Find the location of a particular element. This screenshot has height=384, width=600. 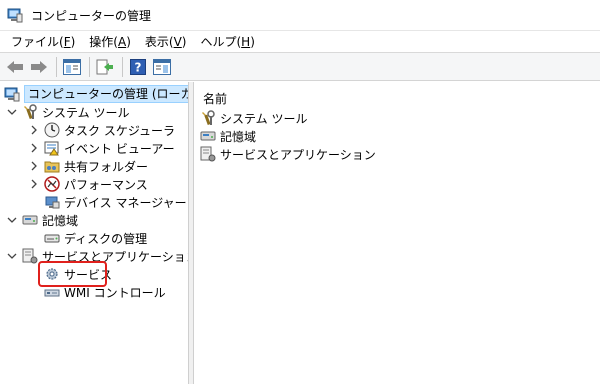

tree-item-computer-management: コンピューターの管理 (ローカル) is located at coordinates (96, 94).